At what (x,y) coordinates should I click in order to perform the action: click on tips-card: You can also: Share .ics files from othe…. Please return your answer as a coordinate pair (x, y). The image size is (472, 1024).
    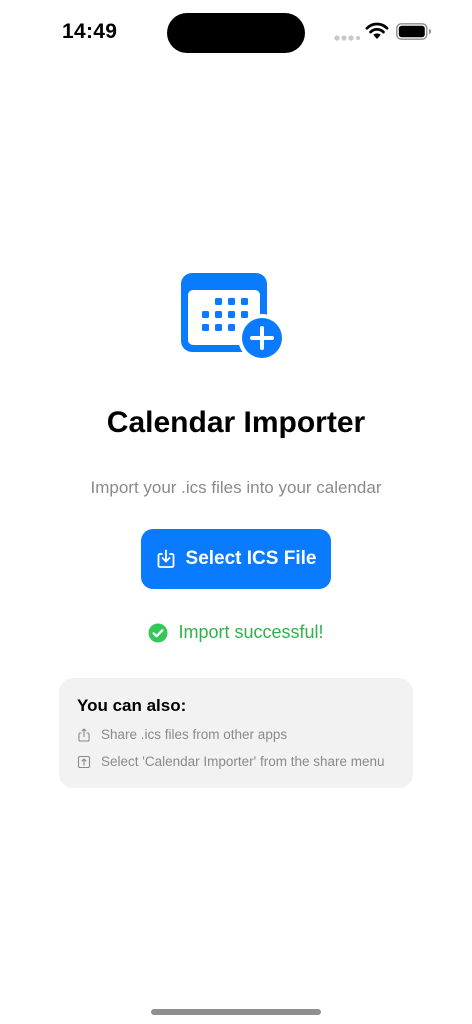
    Looking at the image, I should click on (236, 733).